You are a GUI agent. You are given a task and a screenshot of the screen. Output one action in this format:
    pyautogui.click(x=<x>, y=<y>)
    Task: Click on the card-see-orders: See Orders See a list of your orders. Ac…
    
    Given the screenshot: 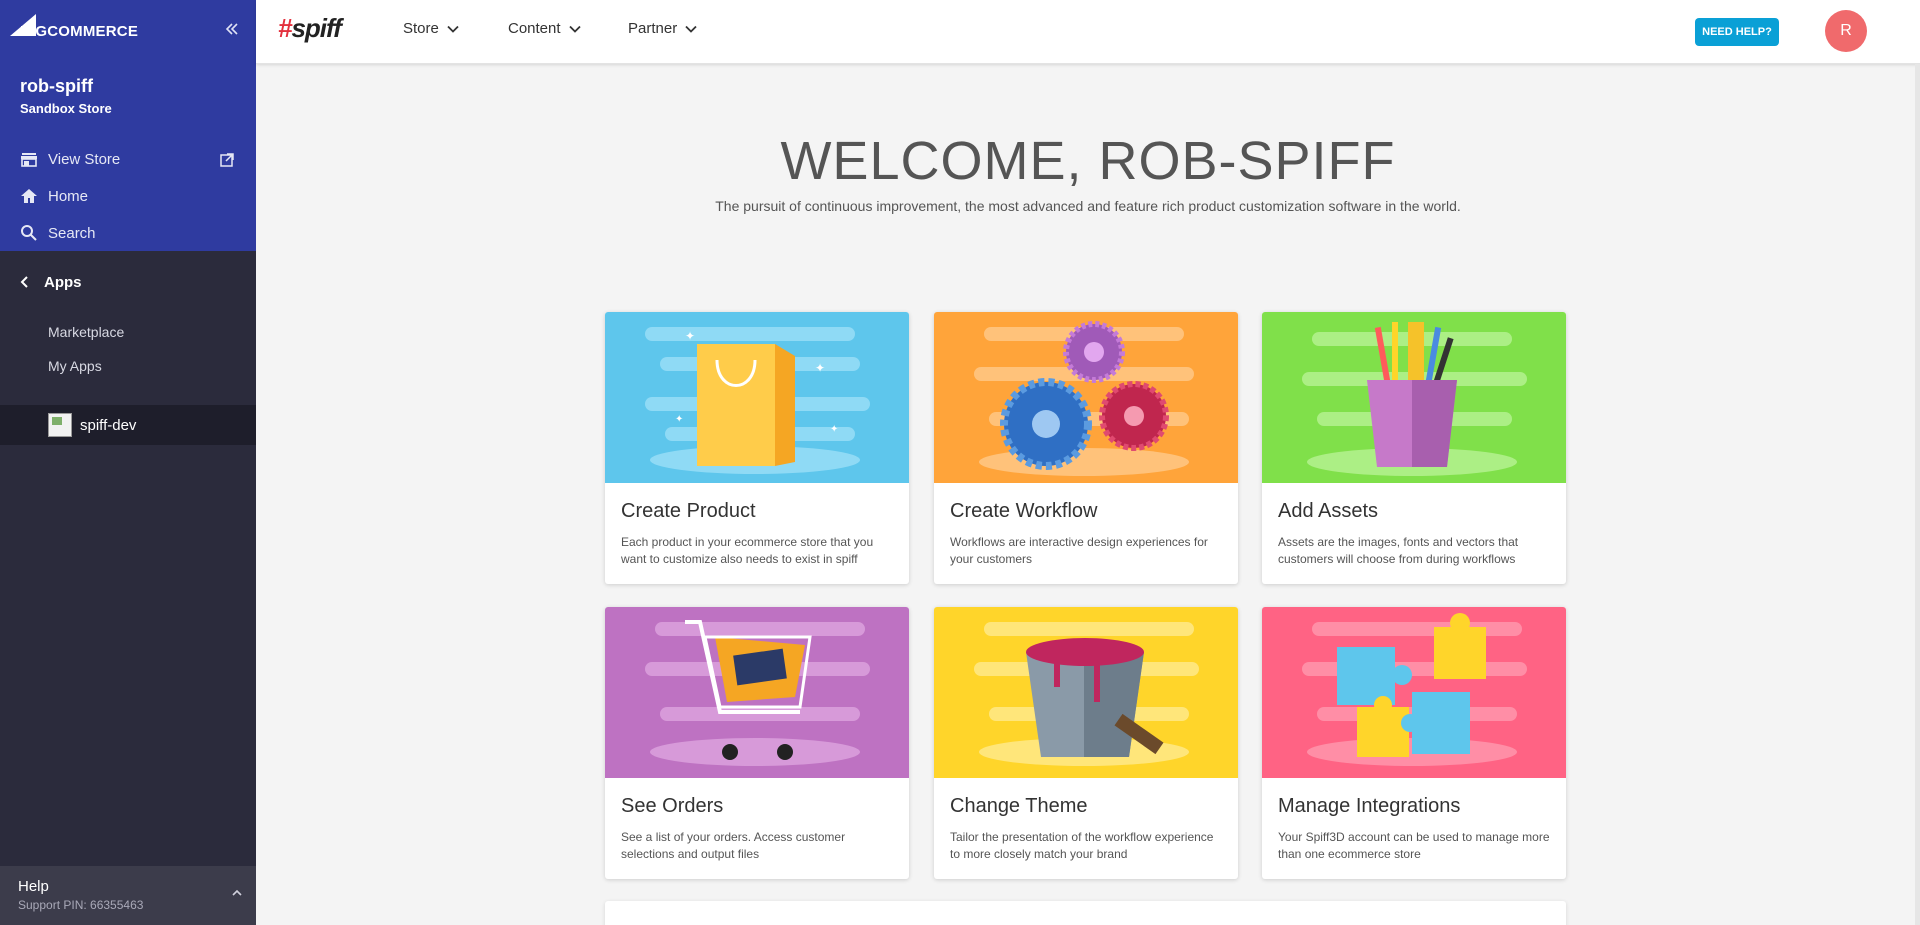 What is the action you would take?
    pyautogui.click(x=757, y=743)
    